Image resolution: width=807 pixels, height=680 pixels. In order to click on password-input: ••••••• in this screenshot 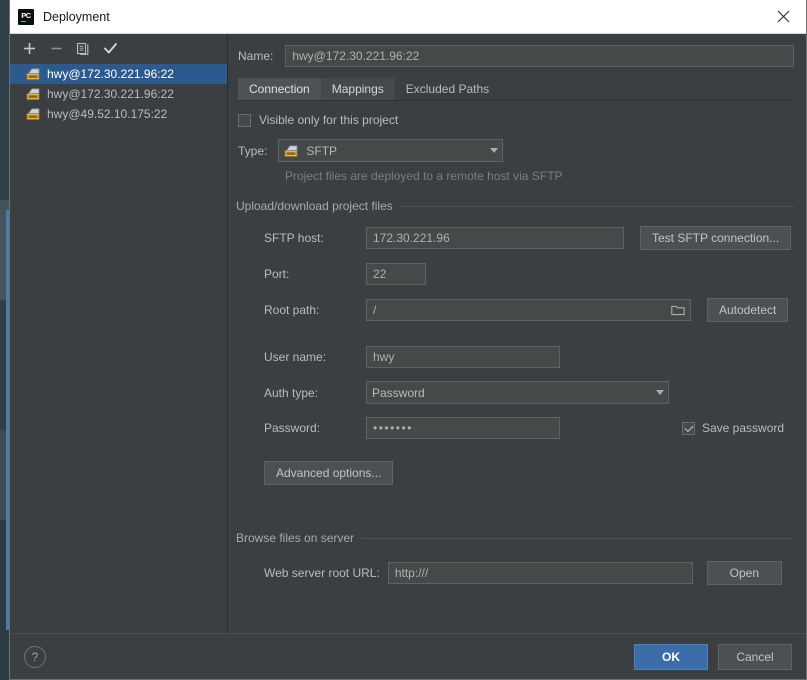, I will do `click(463, 428)`.